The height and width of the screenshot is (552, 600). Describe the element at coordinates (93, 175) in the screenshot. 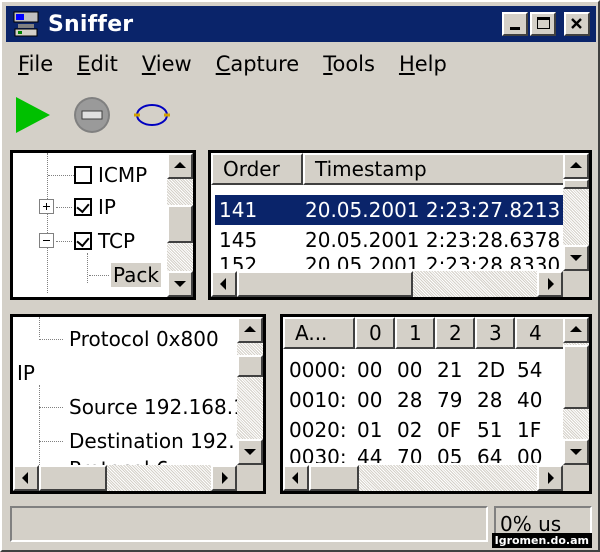

I see `tree-item-icmp: ICMP` at that location.